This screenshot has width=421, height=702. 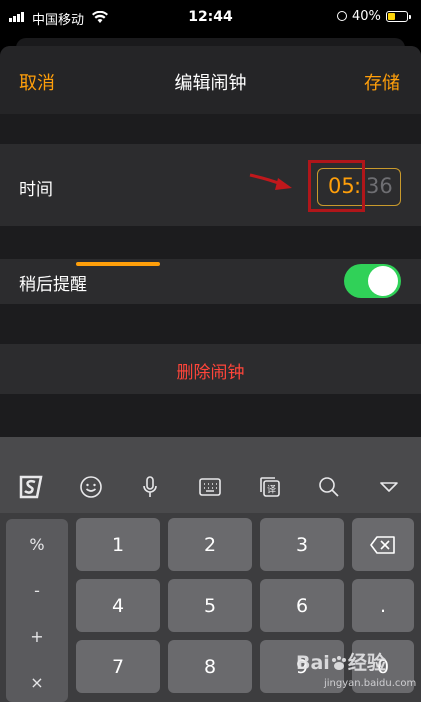 I want to click on emoji-icon, so click(x=91, y=487).